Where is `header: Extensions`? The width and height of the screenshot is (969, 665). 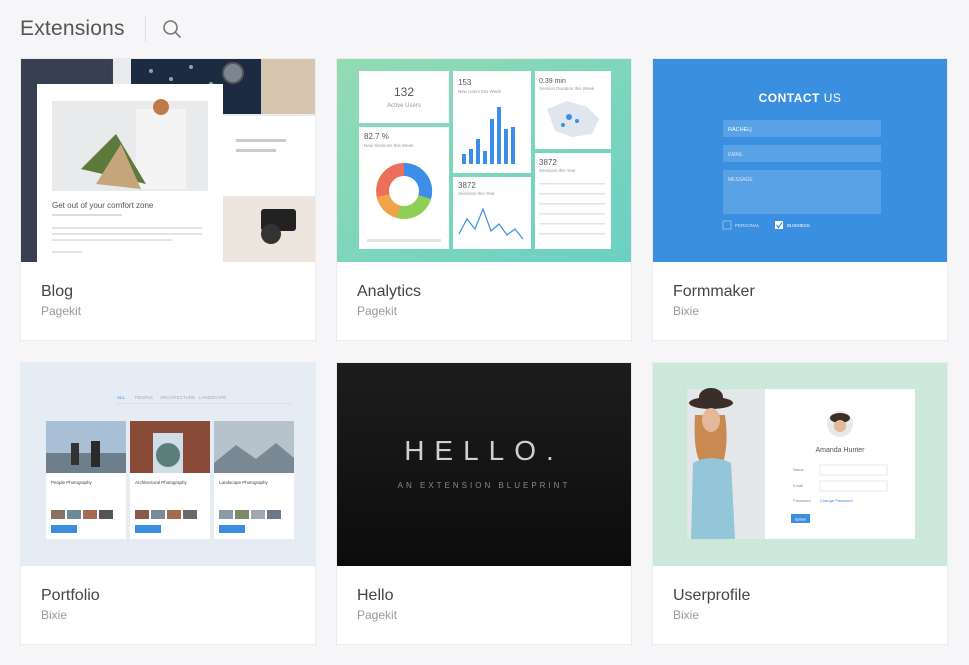
header: Extensions is located at coordinates (101, 29).